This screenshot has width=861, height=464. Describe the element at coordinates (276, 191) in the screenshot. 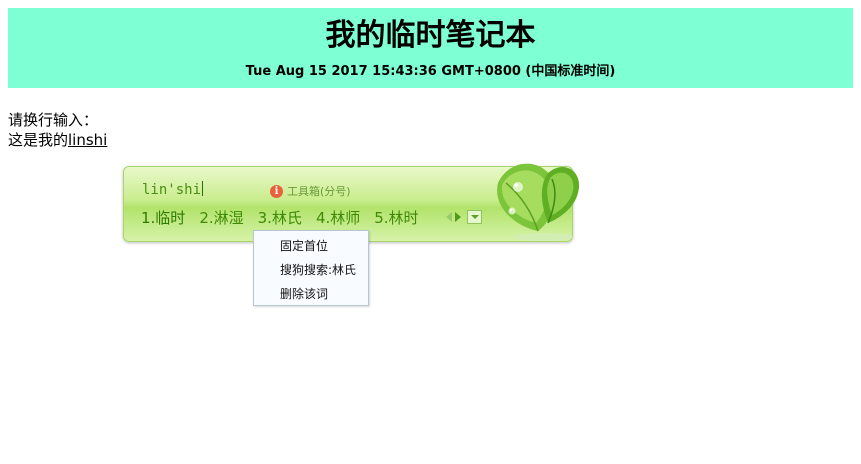

I see `info-icon: i` at that location.